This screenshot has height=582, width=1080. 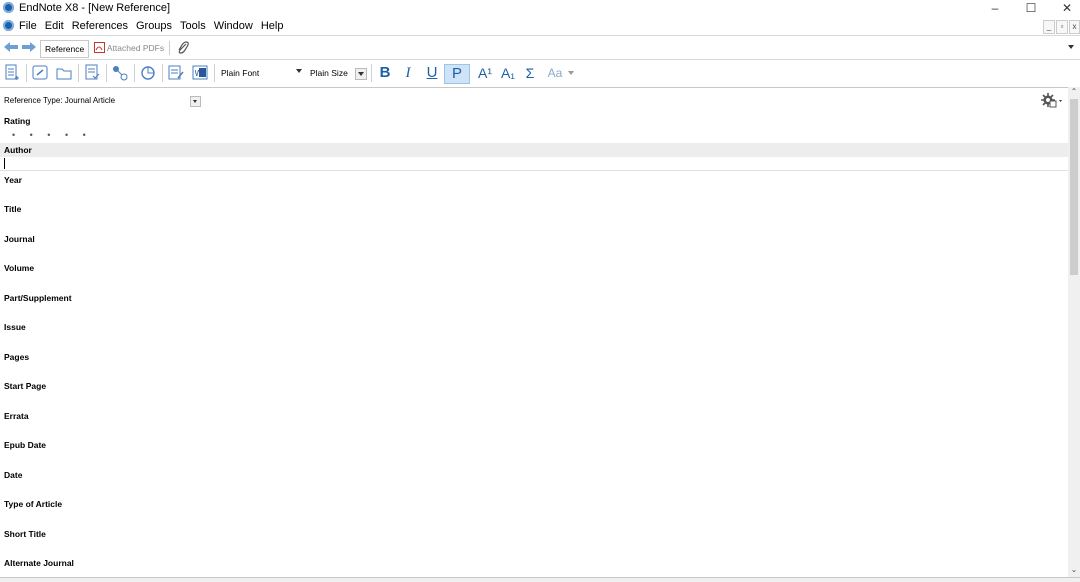 I want to click on edit-reference-icon, so click(x=176, y=73).